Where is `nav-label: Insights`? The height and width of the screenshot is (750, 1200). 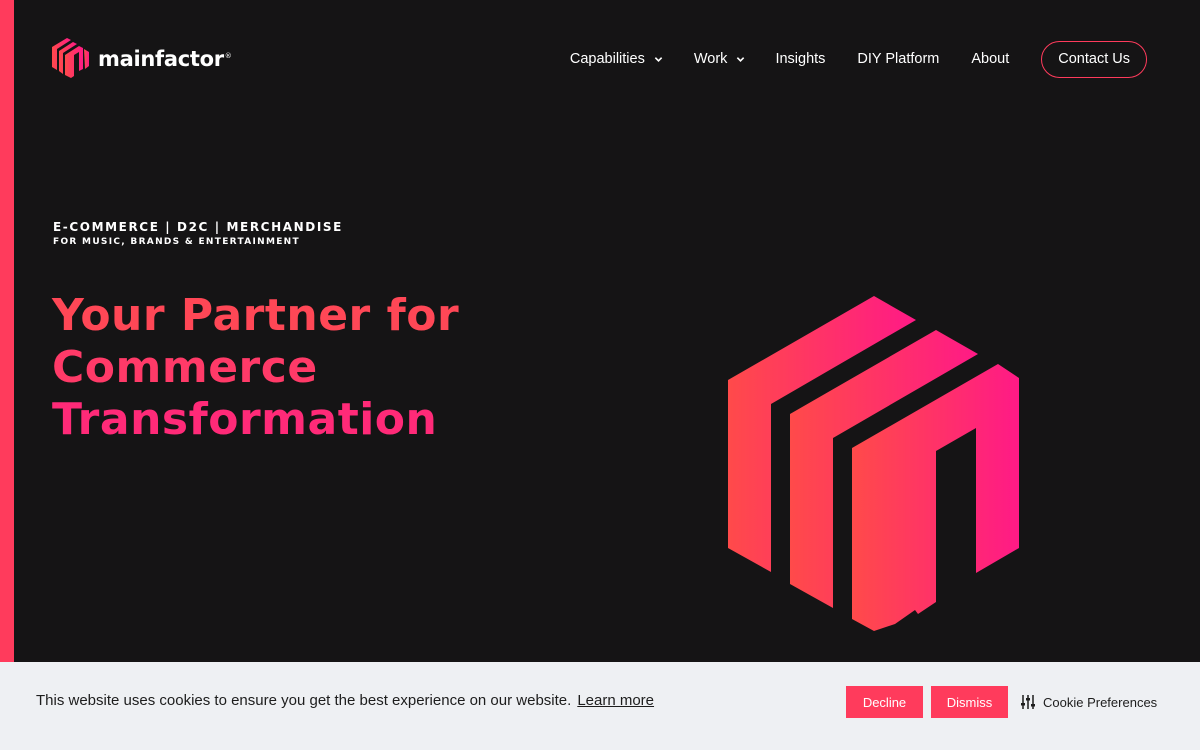 nav-label: Insights is located at coordinates (800, 59).